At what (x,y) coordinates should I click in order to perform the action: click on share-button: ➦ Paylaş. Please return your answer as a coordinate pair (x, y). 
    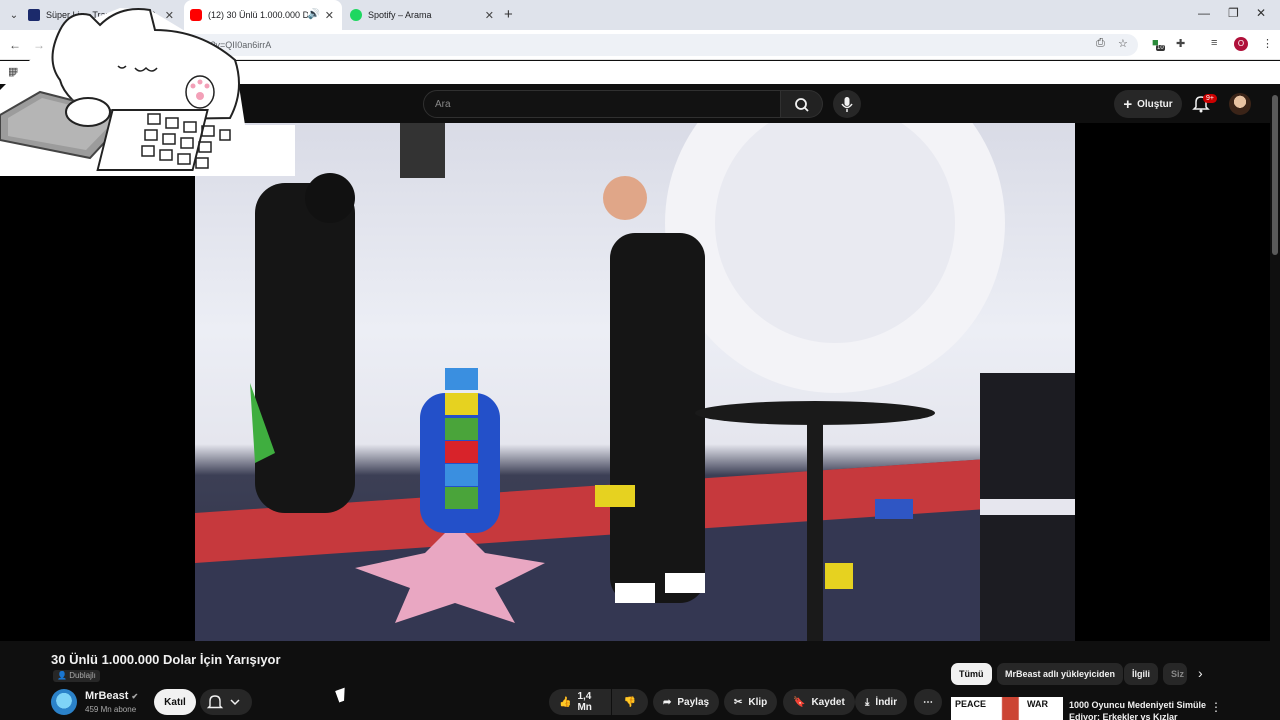
    Looking at the image, I should click on (686, 702).